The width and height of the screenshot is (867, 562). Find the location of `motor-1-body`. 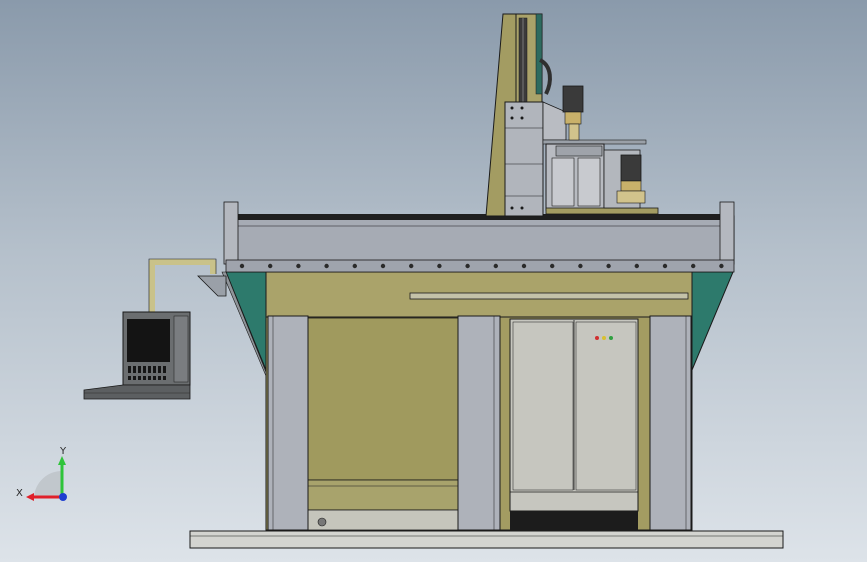

motor-1-body is located at coordinates (573, 99).